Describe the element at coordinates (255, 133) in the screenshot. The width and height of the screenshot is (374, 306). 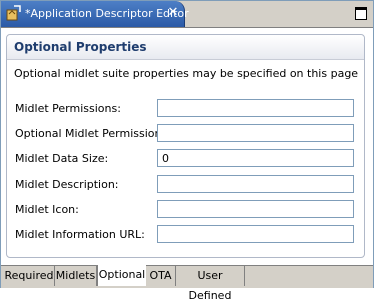
I see `optional-midlet-permissions-input` at that location.